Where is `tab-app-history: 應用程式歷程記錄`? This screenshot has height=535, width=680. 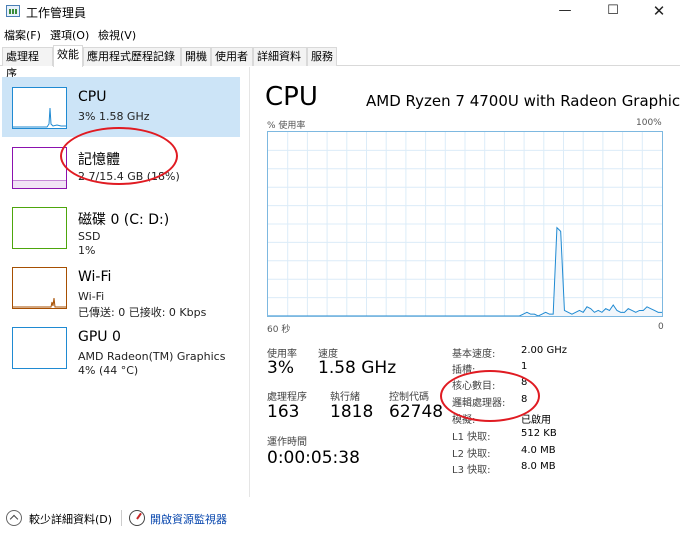 tab-app-history: 應用程式歷程記錄 is located at coordinates (132, 56).